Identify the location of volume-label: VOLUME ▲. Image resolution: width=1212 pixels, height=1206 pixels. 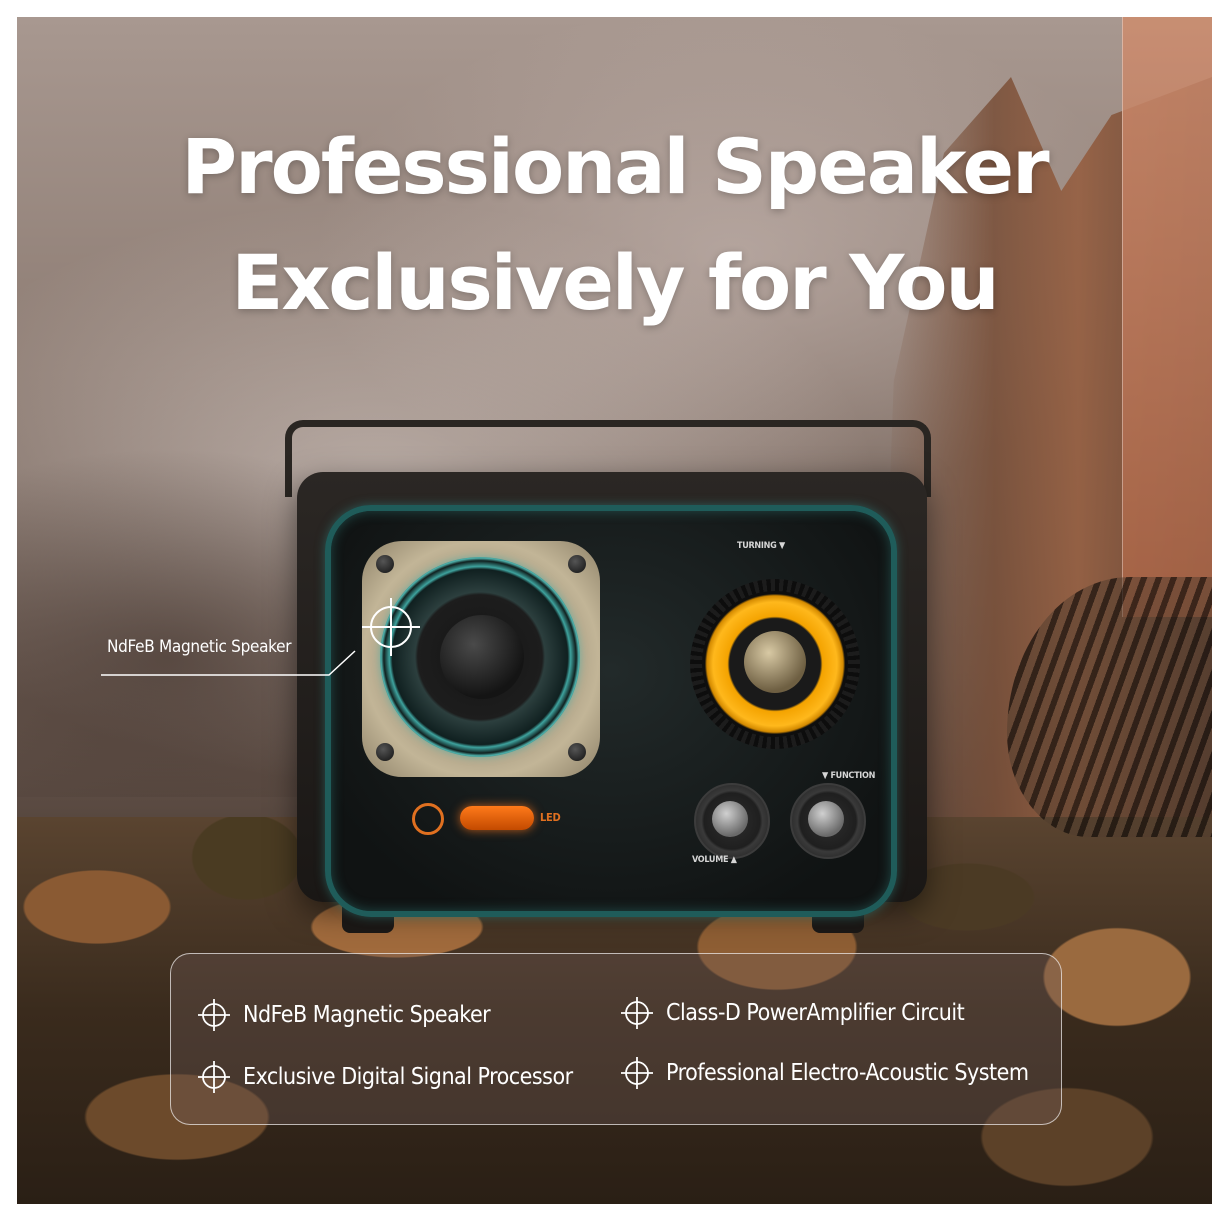
(714, 860).